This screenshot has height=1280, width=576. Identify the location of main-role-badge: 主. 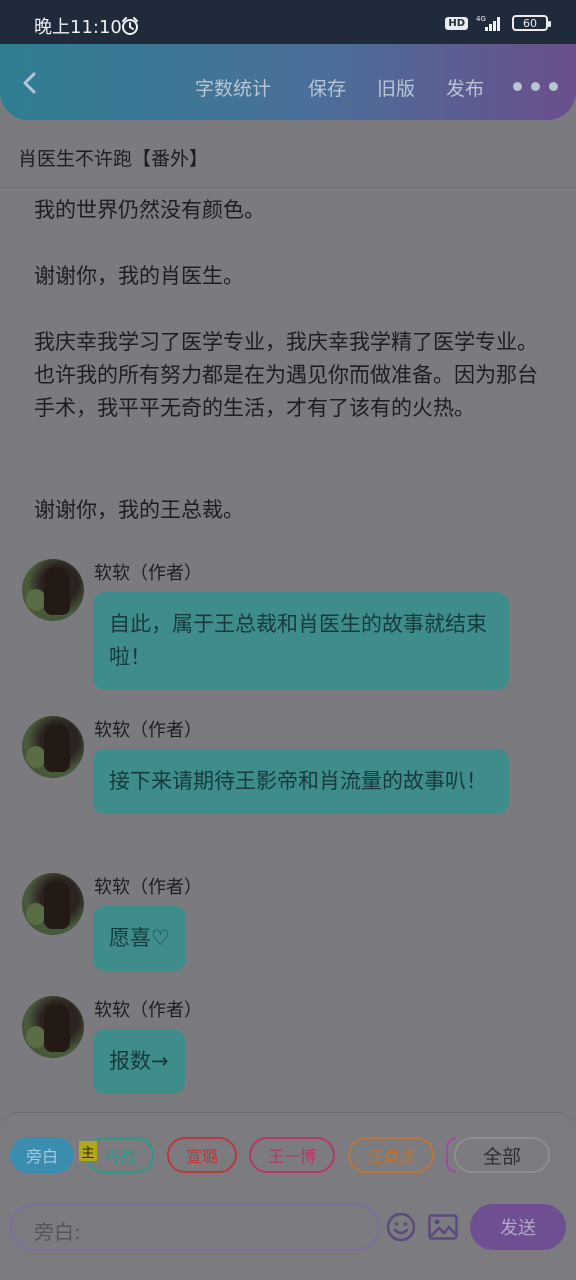
(88, 1151).